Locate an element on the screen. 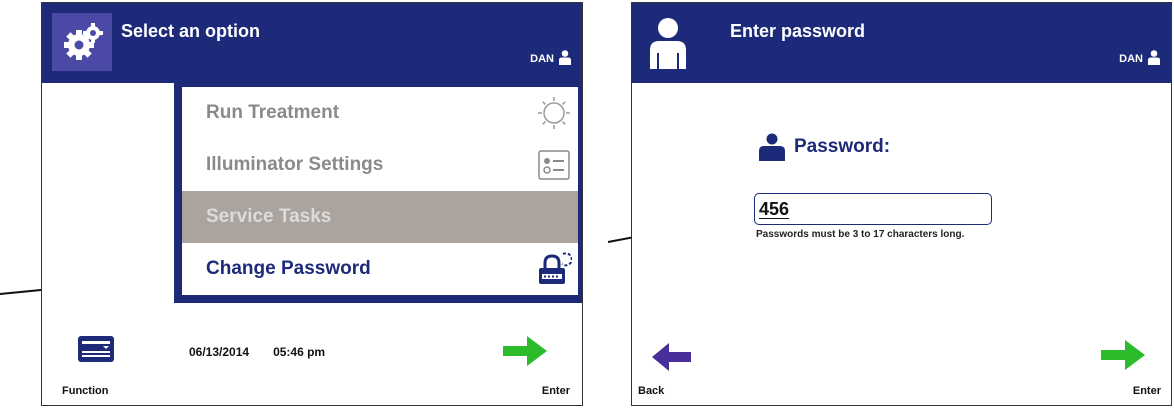 The width and height of the screenshot is (1174, 408). keyboard-menu-icon is located at coordinates (96, 349).